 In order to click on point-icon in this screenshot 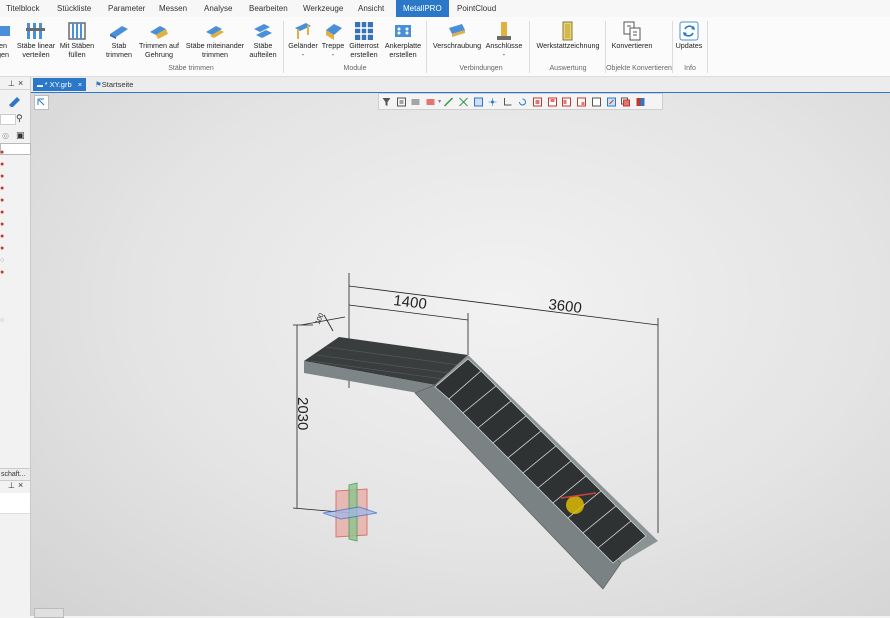, I will do `click(492, 102)`.